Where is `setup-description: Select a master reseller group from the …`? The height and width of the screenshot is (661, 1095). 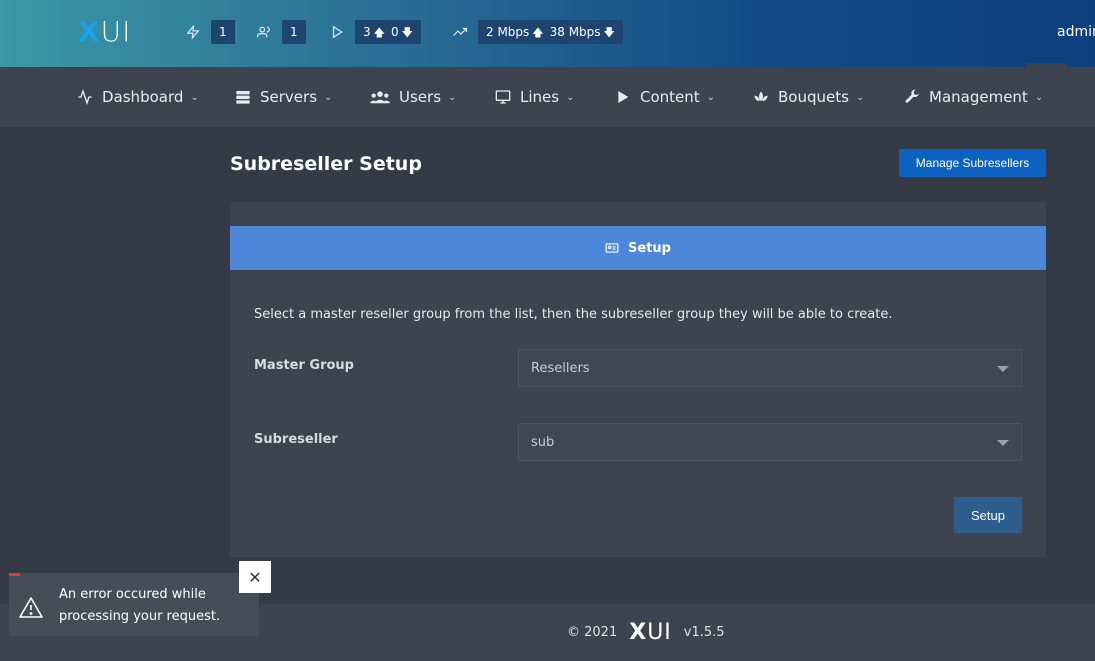
setup-description: Select a master reseller group from the … is located at coordinates (573, 314).